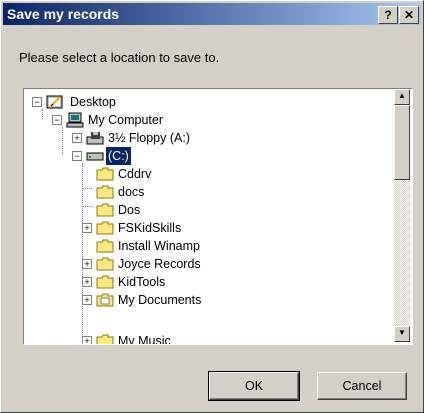  What do you see at coordinates (204, 192) in the screenshot?
I see `tree-node-docs: docs` at bounding box center [204, 192].